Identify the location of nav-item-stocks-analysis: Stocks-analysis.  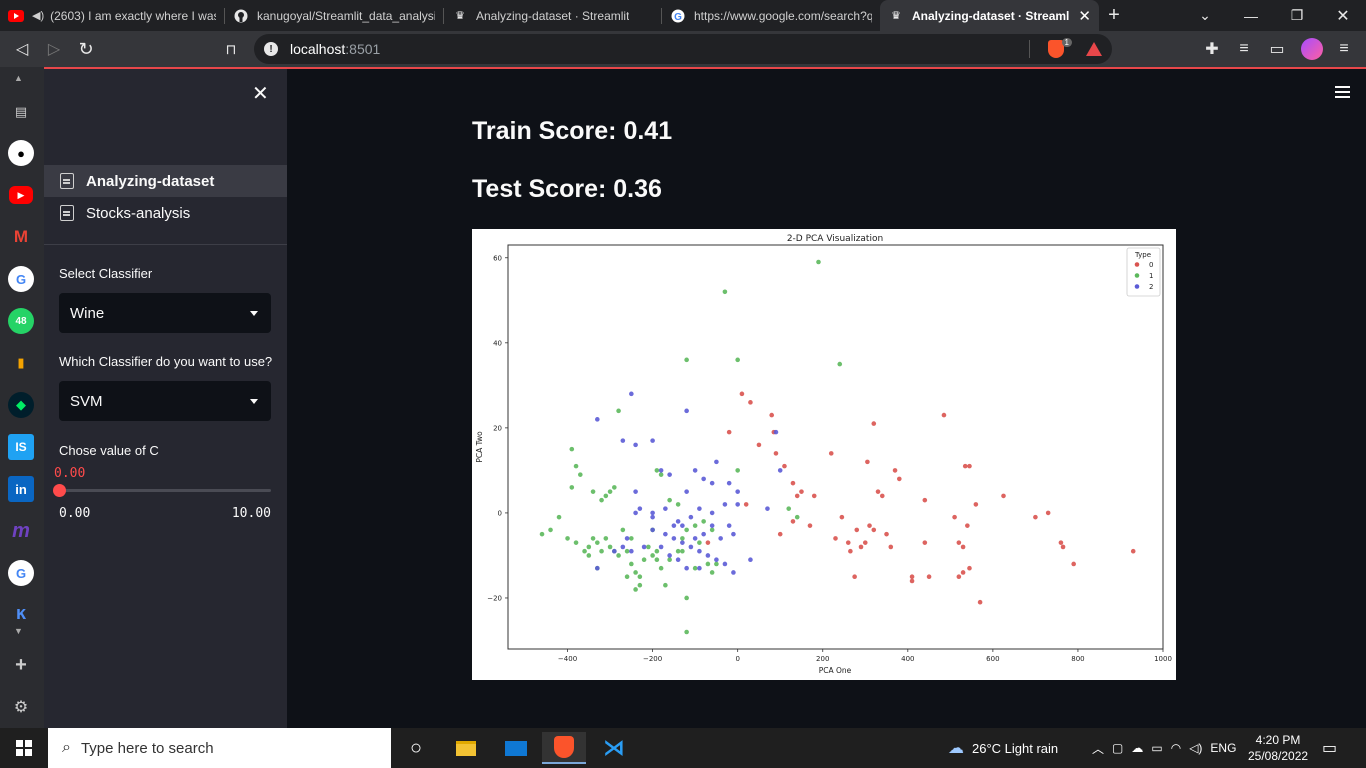
(165, 213).